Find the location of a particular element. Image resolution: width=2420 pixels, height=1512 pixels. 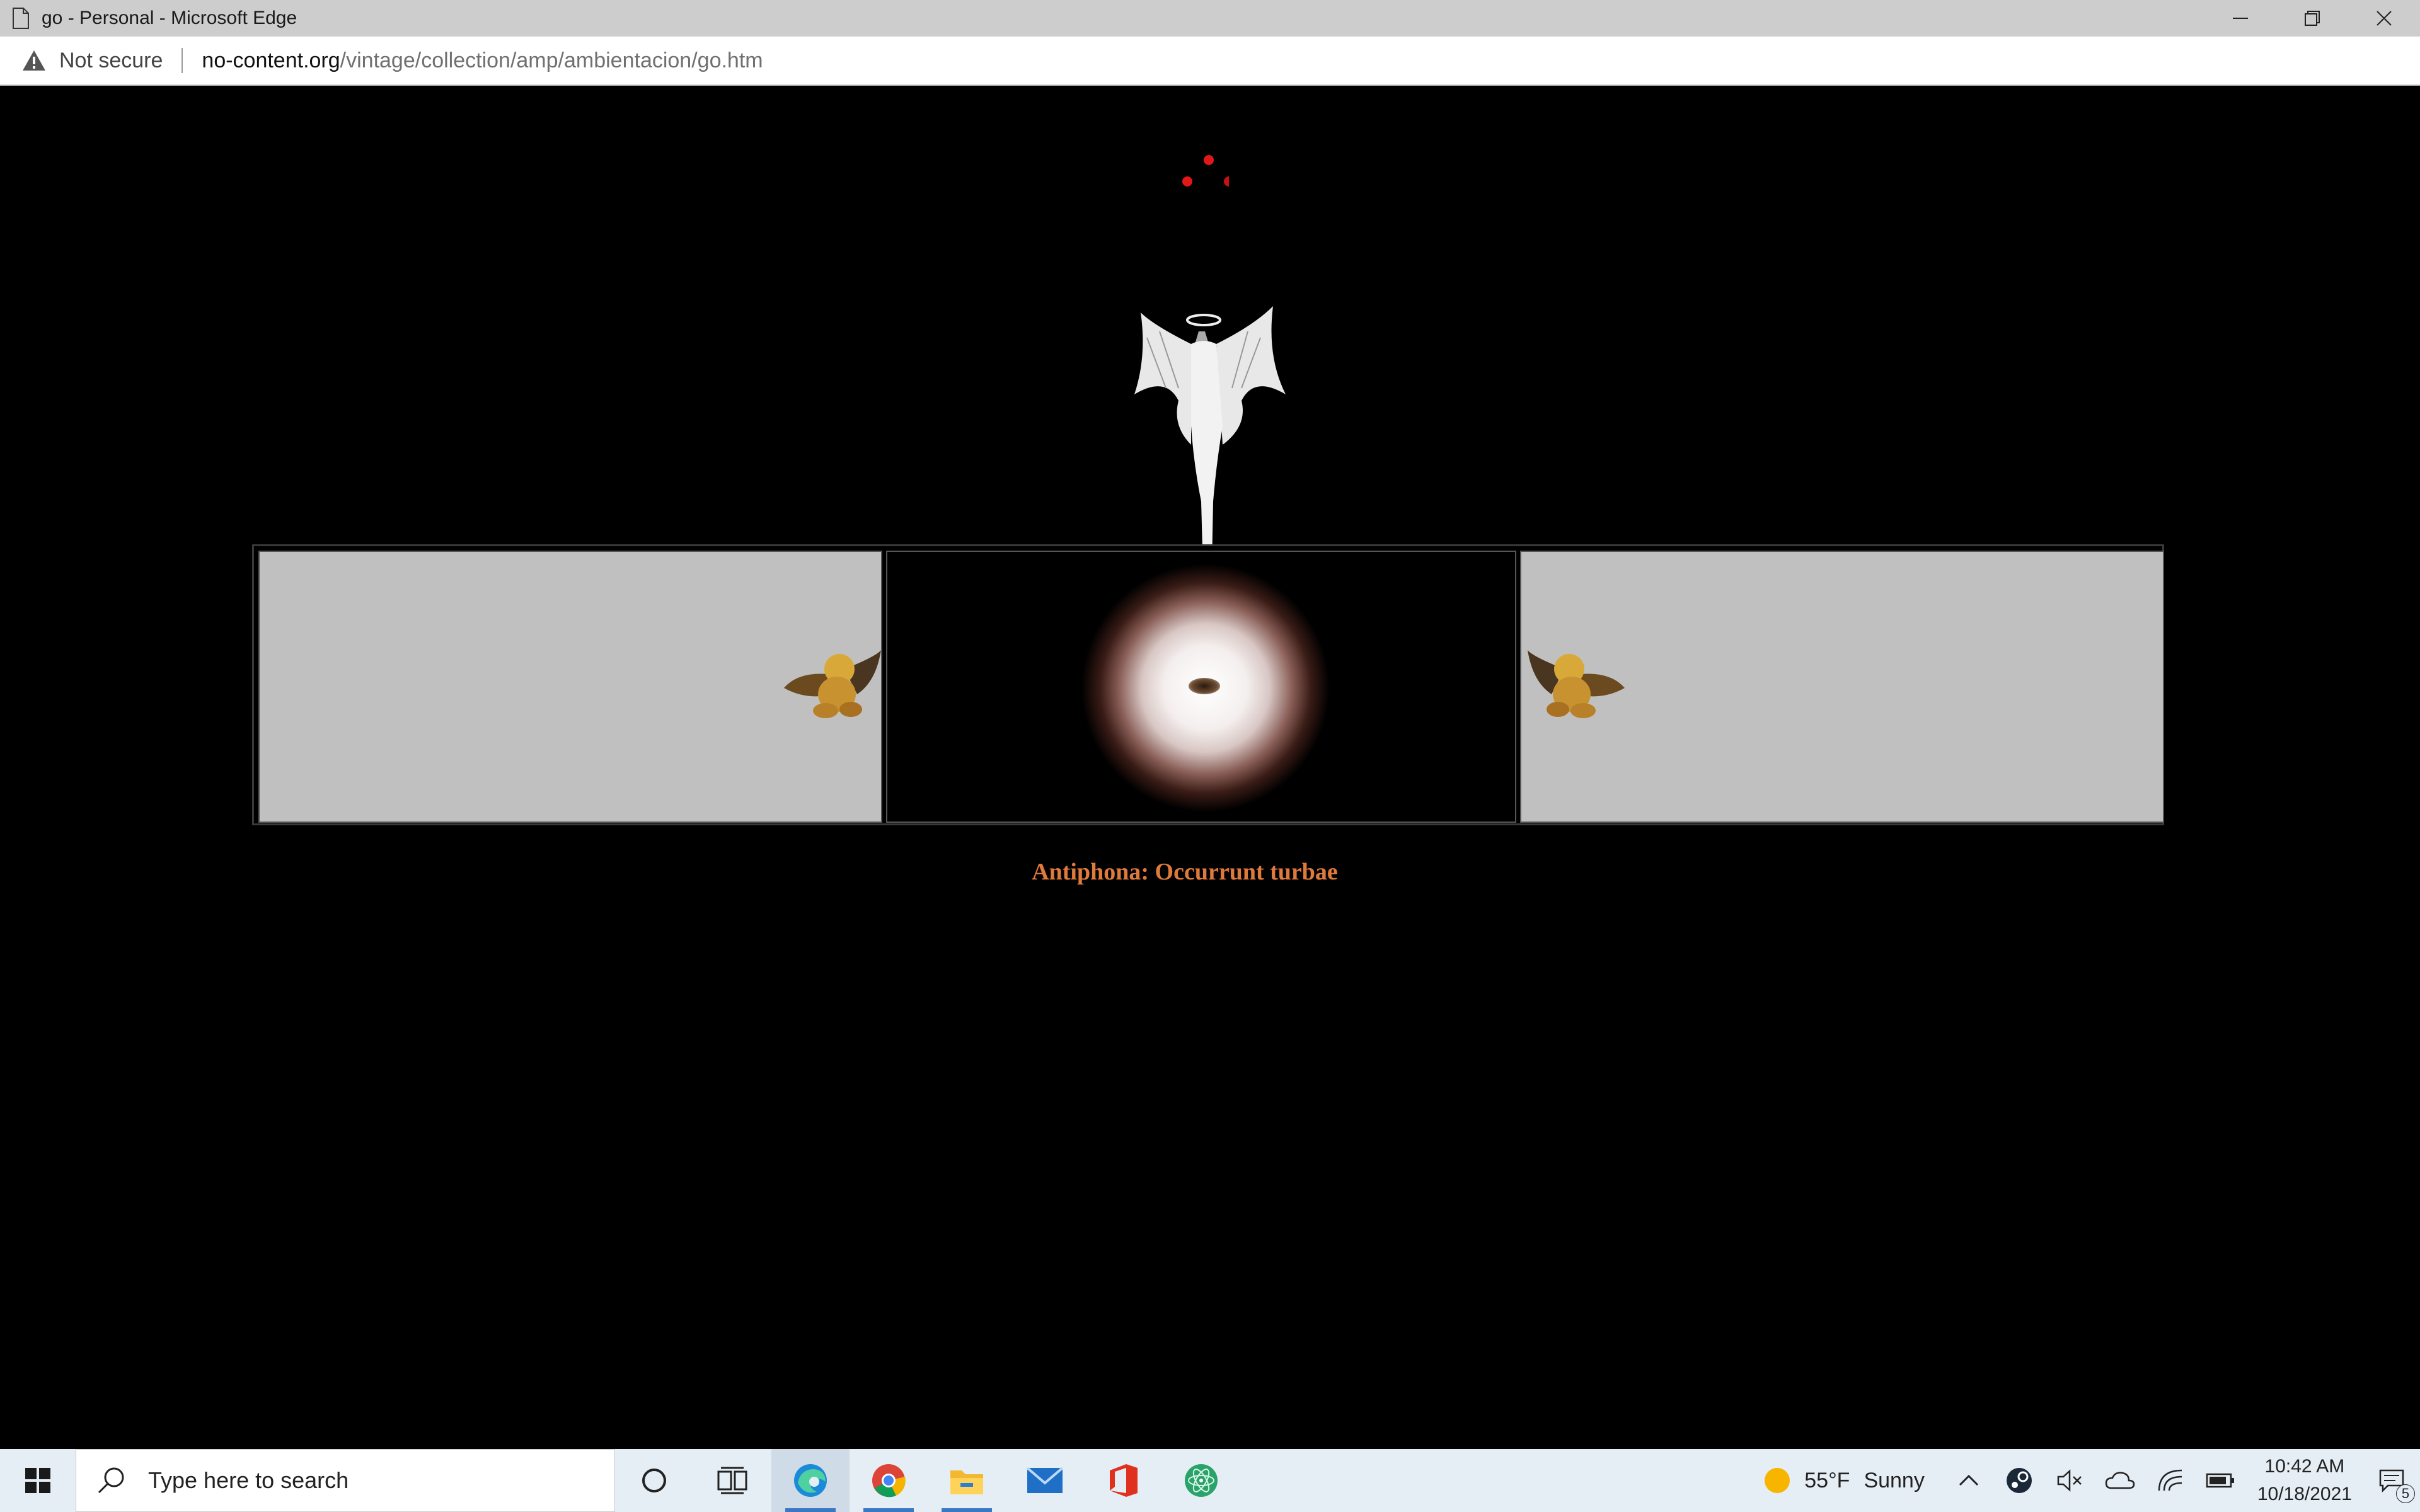

weather-widget: 55°F Sunny is located at coordinates (1844, 1480).